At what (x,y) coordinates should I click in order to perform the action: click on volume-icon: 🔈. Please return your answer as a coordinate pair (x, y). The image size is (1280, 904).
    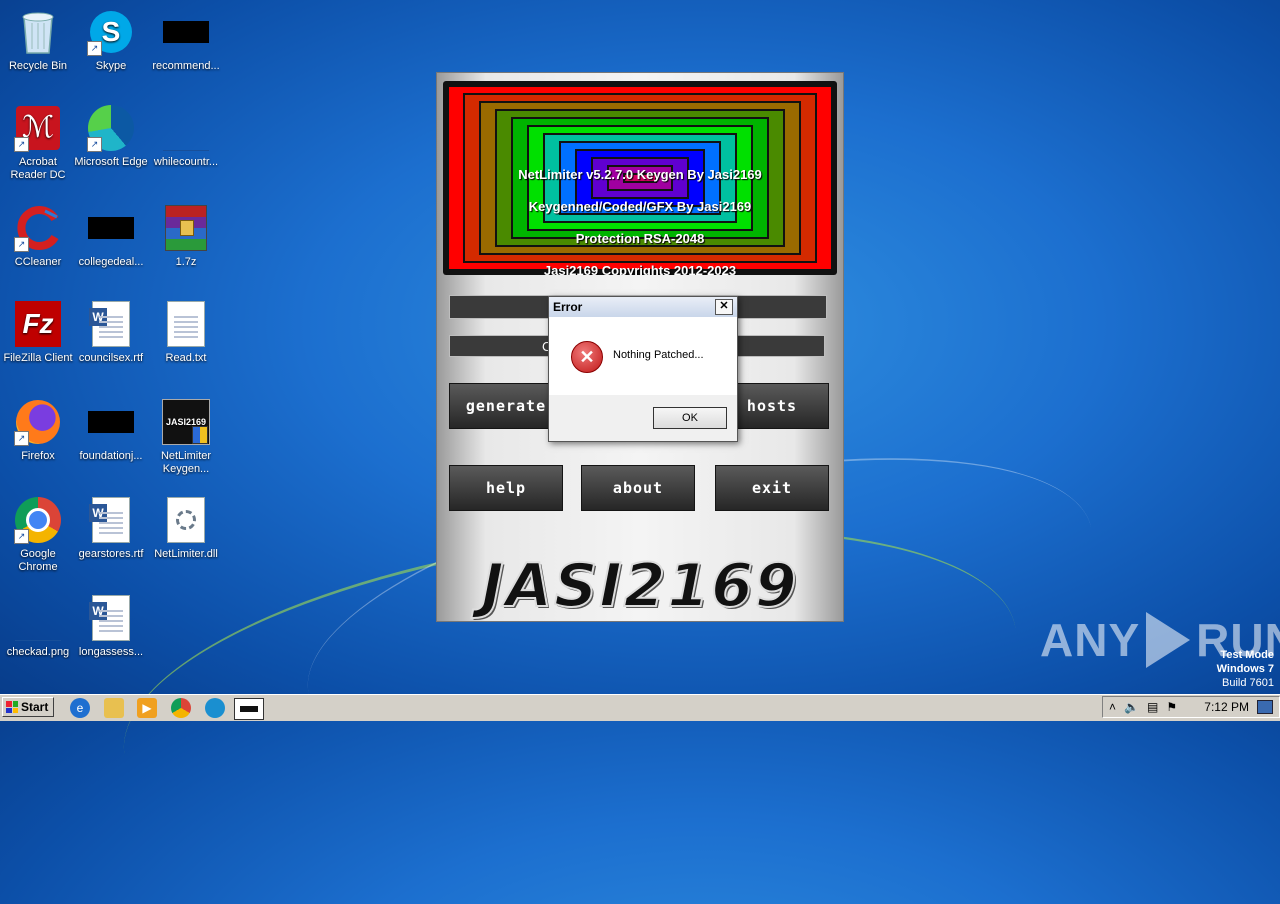
    Looking at the image, I should click on (1131, 707).